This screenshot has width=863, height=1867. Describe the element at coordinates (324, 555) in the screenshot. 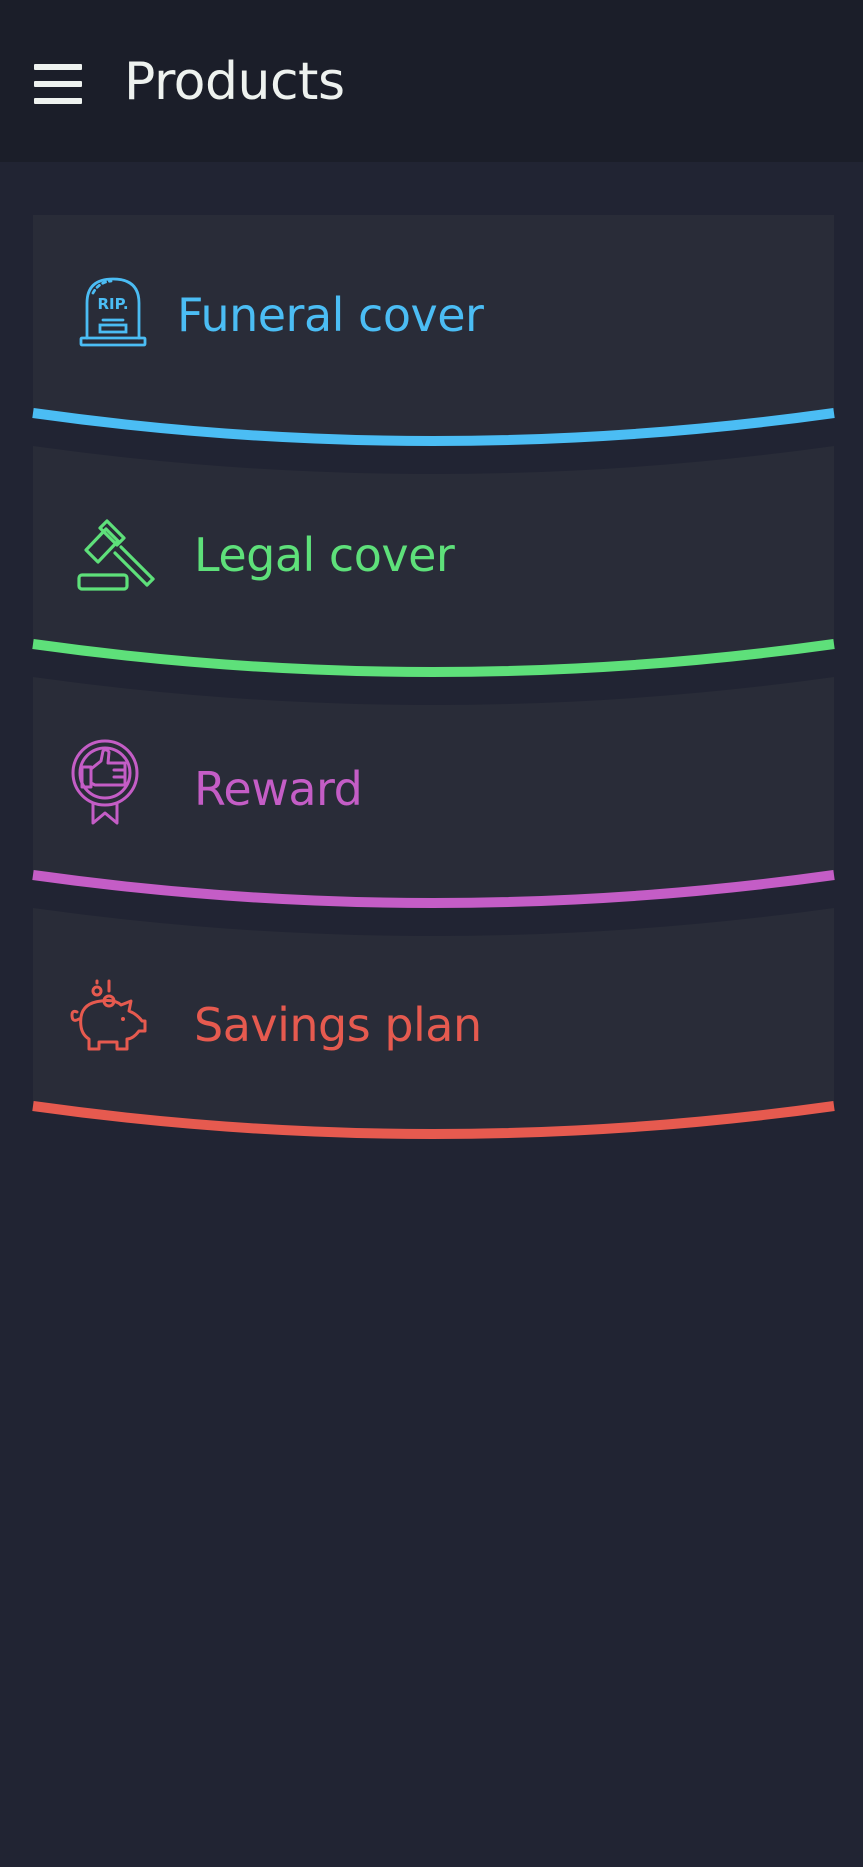

I see `product-label: Legal cover` at that location.